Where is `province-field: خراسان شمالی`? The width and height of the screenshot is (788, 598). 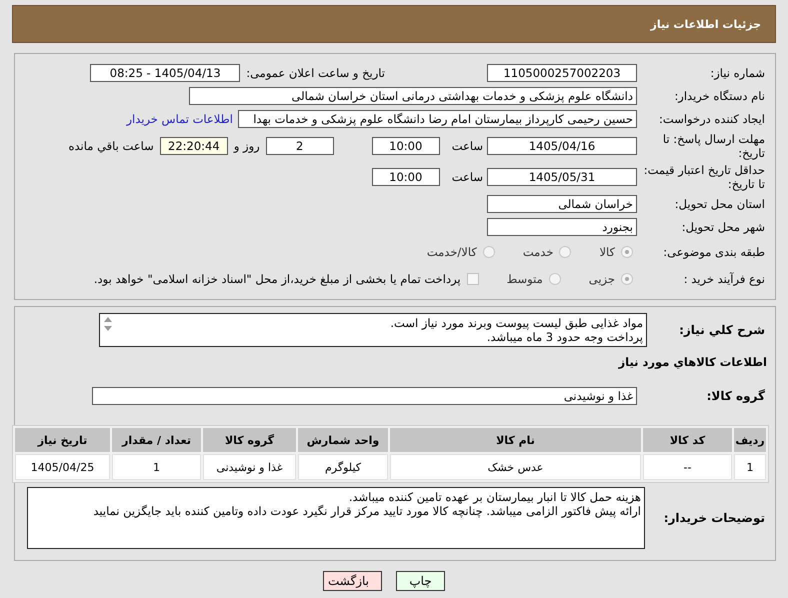 province-field: خراسان شمالی is located at coordinates (562, 204).